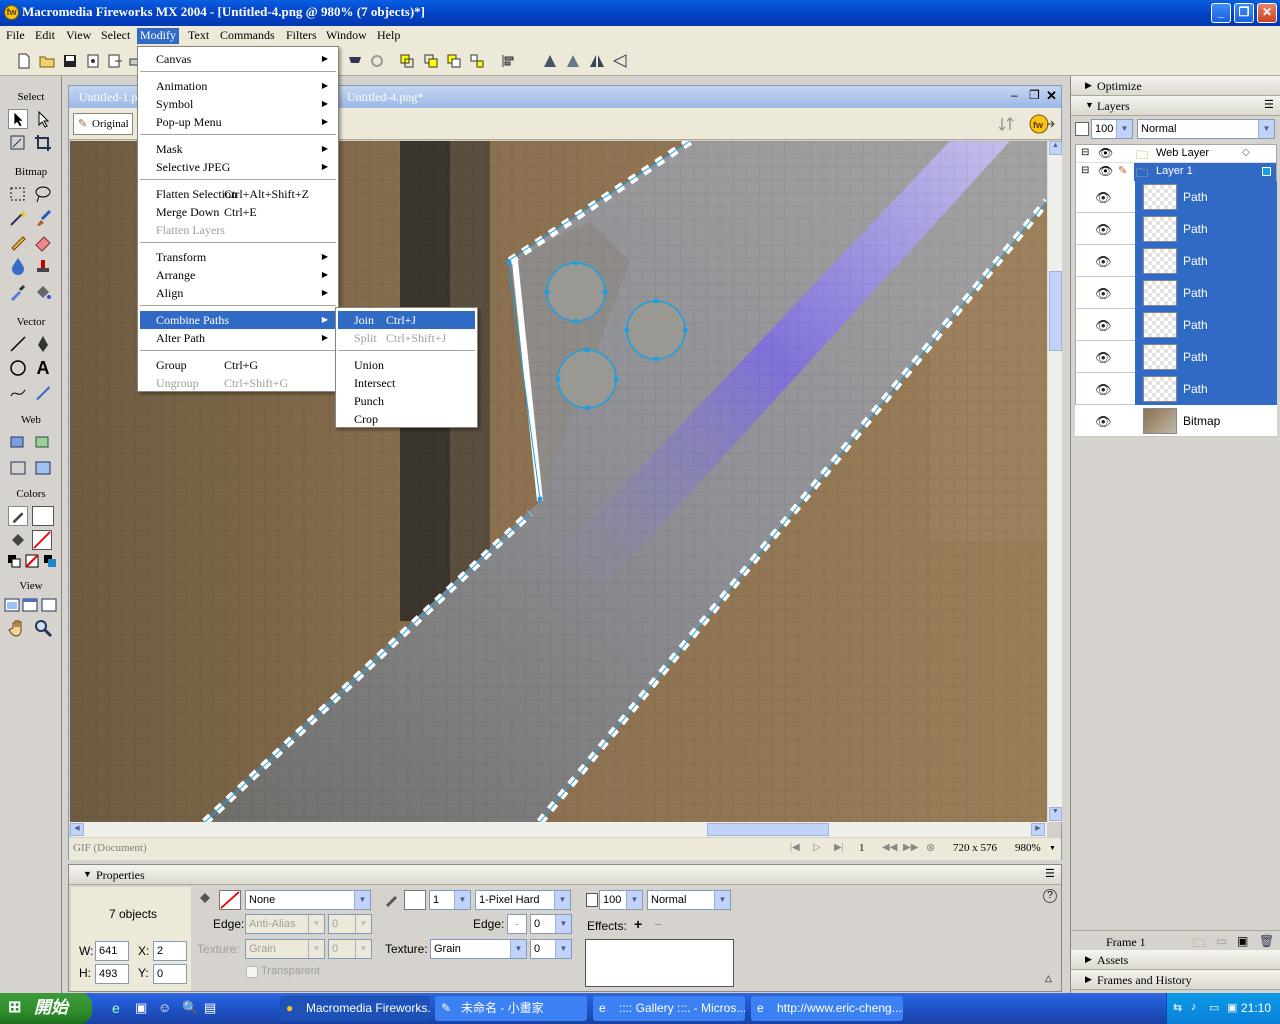  Describe the element at coordinates (1176, 154) in the screenshot. I see `layer-web: ⊟ 👁 🗀 Web Layer ◇` at that location.